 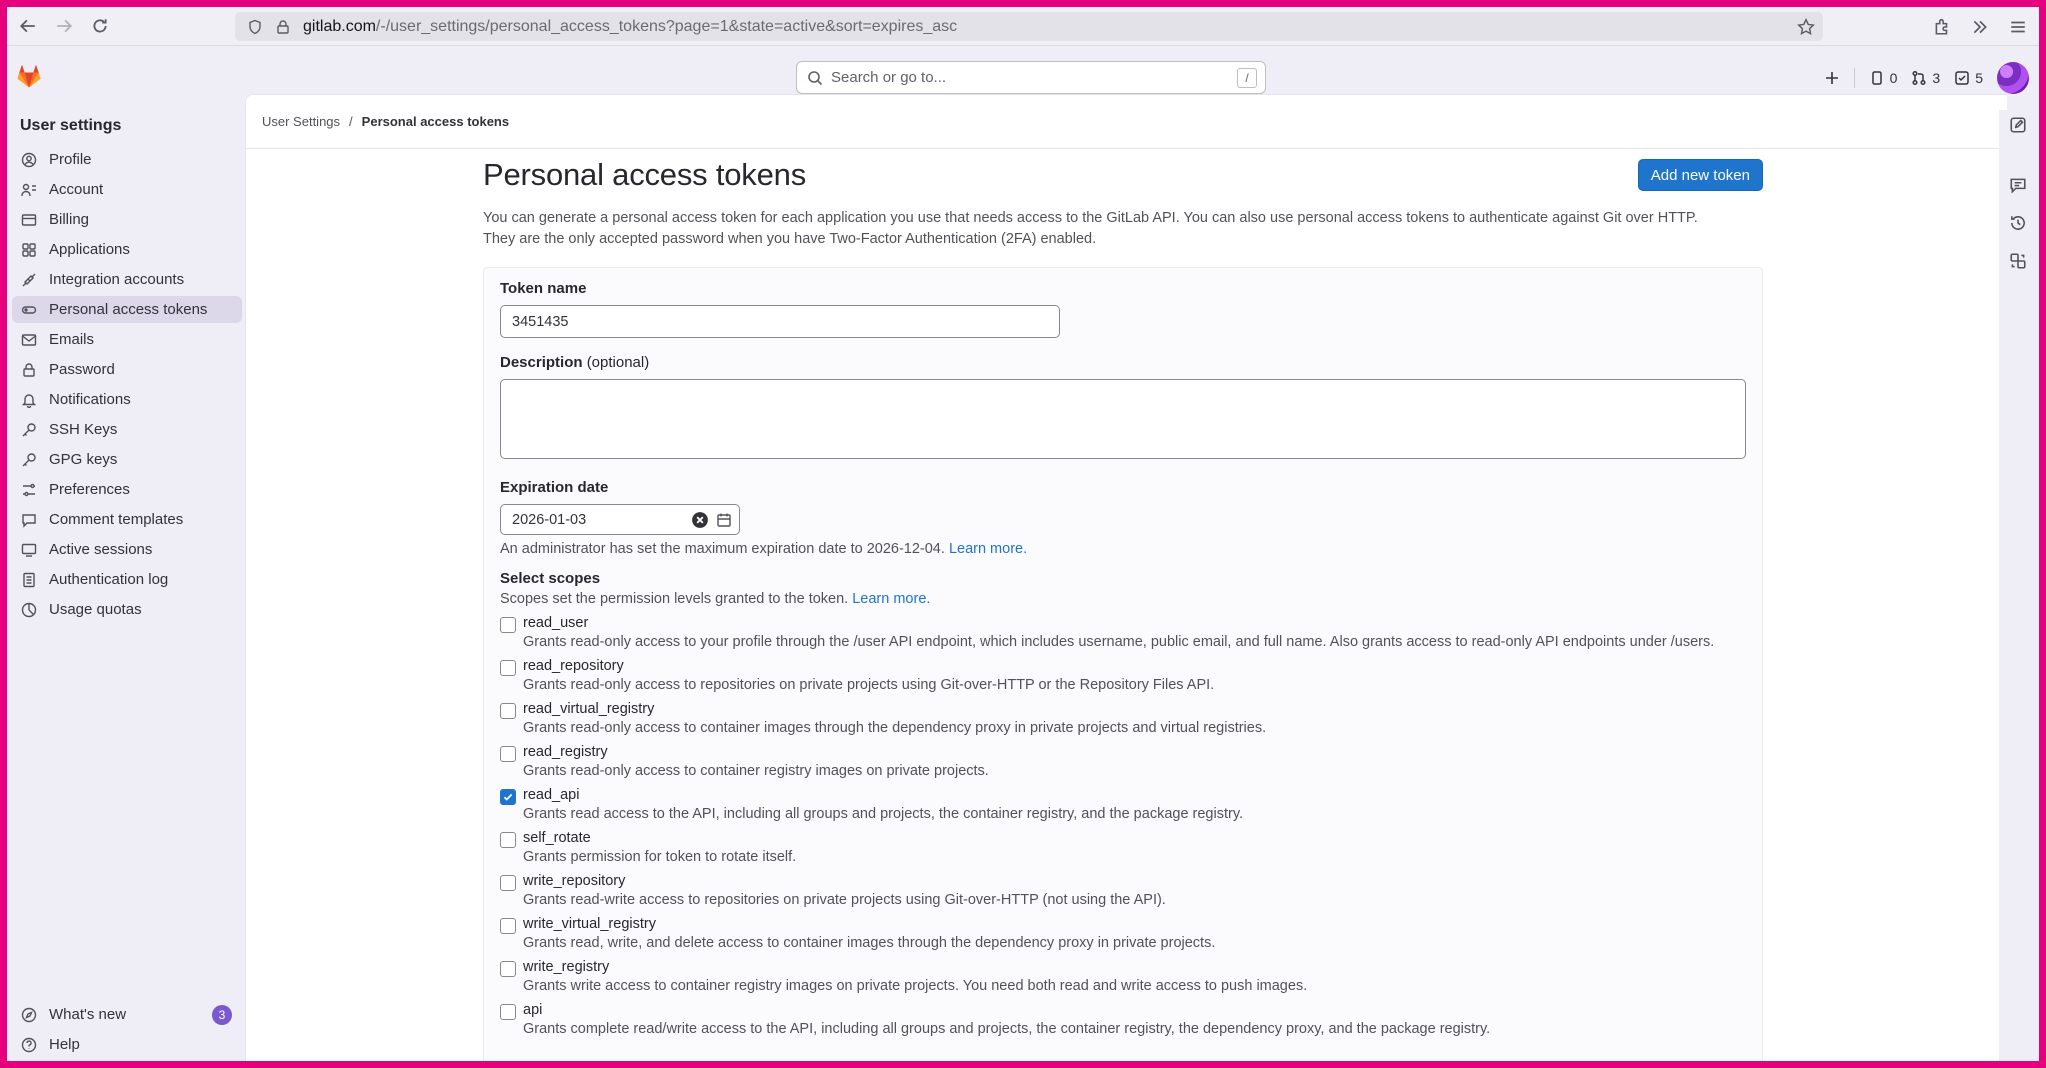 What do you see at coordinates (891, 599) in the screenshot?
I see `scopes-learn-more-link: Learn more.` at bounding box center [891, 599].